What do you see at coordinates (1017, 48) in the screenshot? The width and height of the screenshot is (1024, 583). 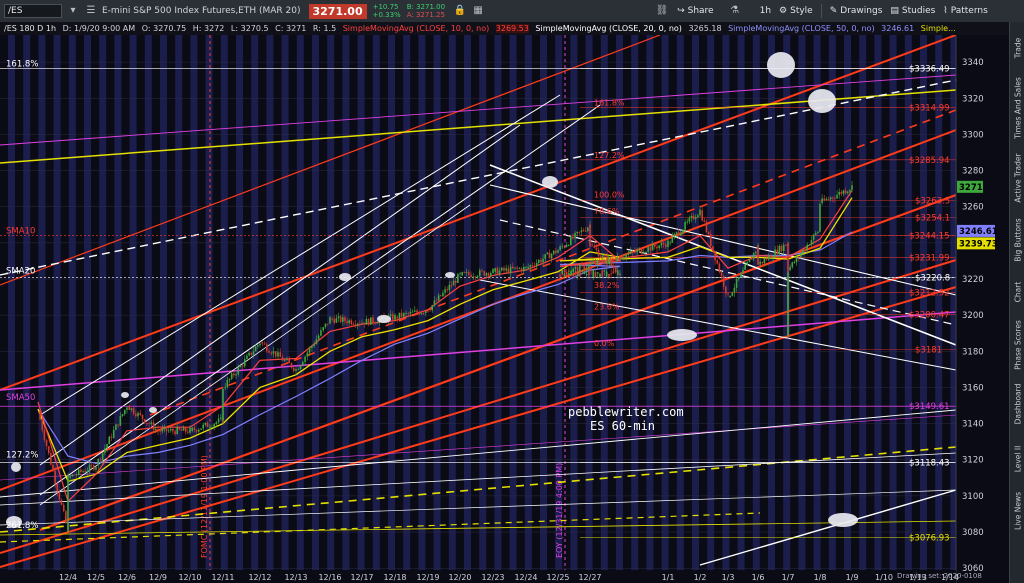 I see `side-tab-trade: Trade` at bounding box center [1017, 48].